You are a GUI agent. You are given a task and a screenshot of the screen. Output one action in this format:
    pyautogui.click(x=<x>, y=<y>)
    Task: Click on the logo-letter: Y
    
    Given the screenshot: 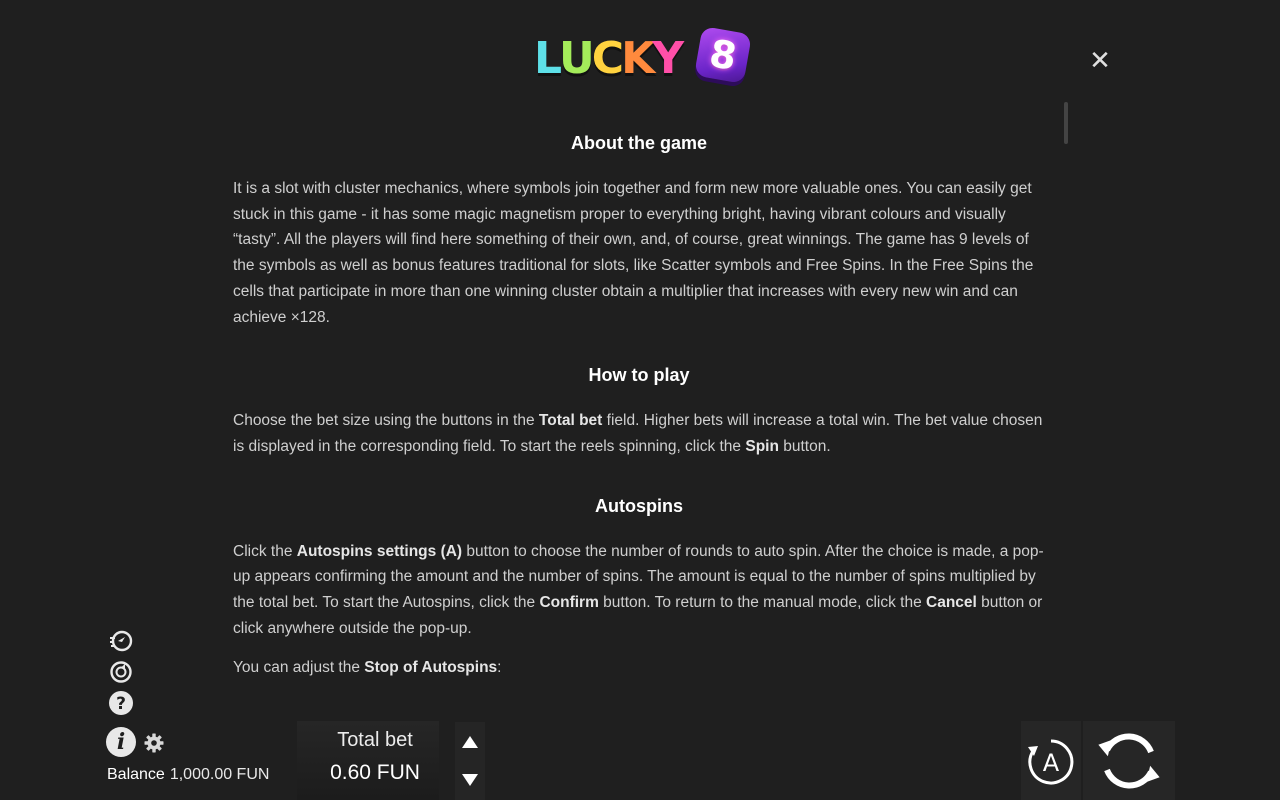 What is the action you would take?
    pyautogui.click(x=668, y=58)
    